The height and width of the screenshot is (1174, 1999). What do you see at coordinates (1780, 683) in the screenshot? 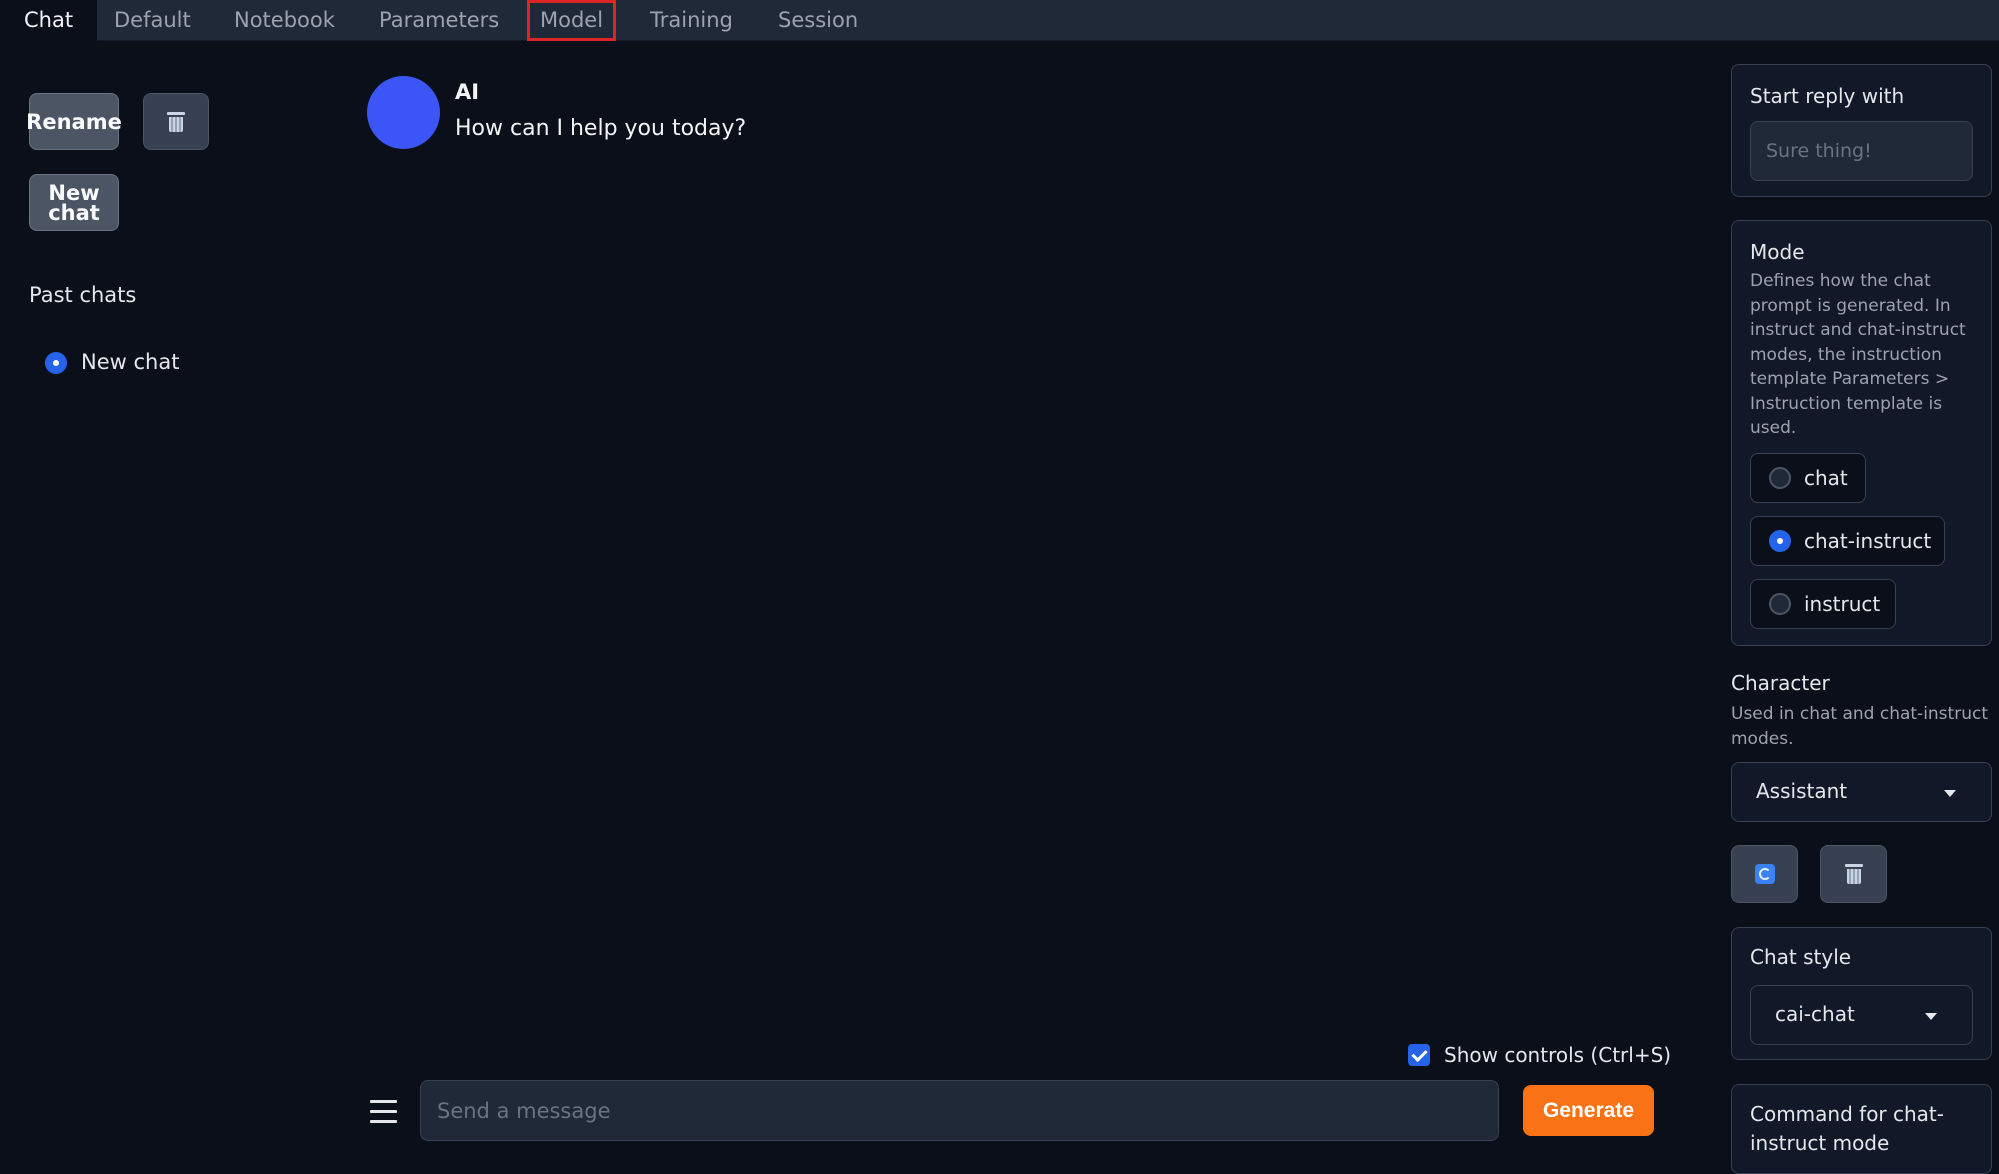
I see `character-title: Character` at bounding box center [1780, 683].